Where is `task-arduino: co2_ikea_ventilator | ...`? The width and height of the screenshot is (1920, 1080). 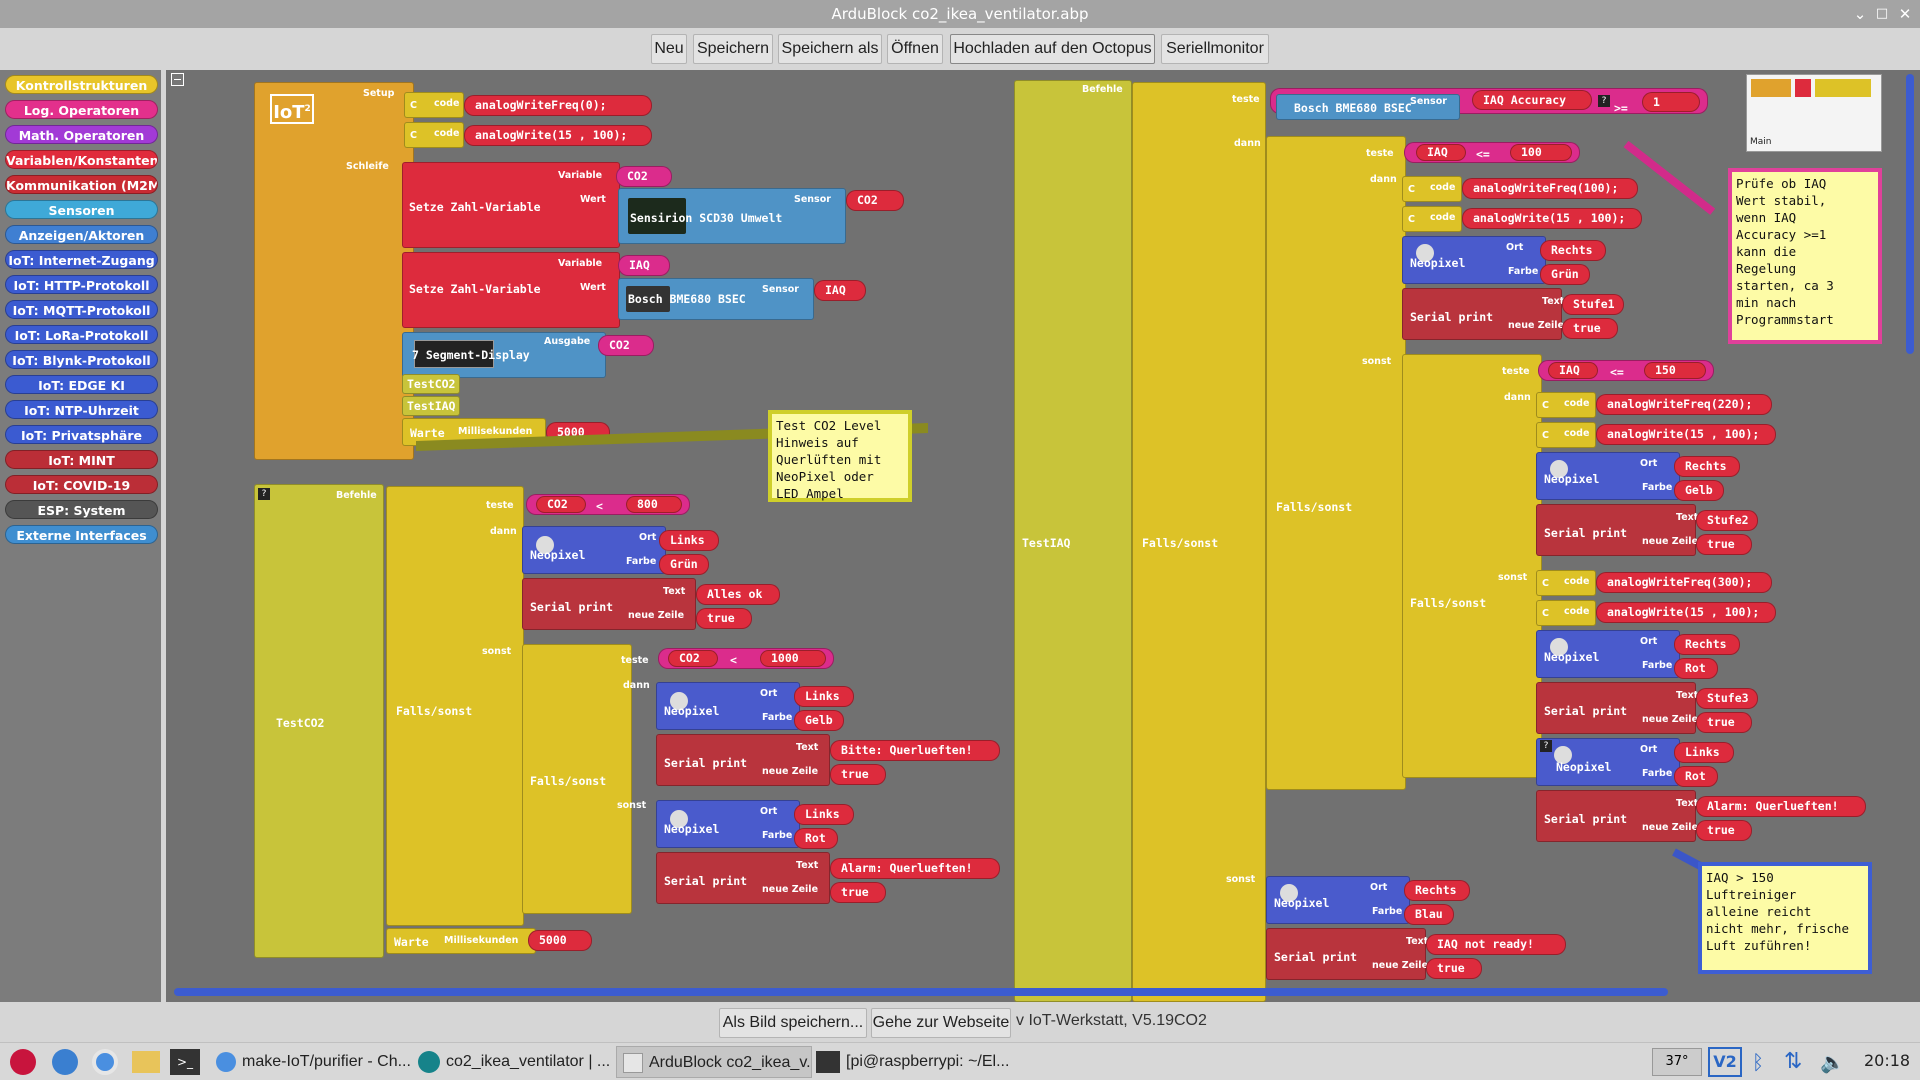
task-arduino: co2_ikea_ventilator | ... is located at coordinates (516, 1062).